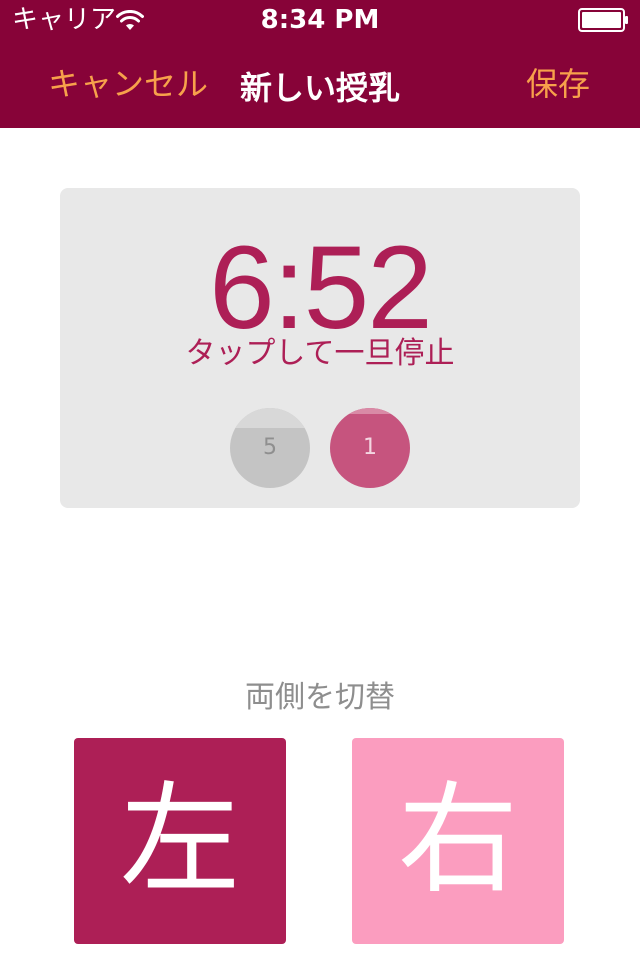 Image resolution: width=640 pixels, height=960 pixels. I want to click on right-side-button: 右, so click(458, 841).